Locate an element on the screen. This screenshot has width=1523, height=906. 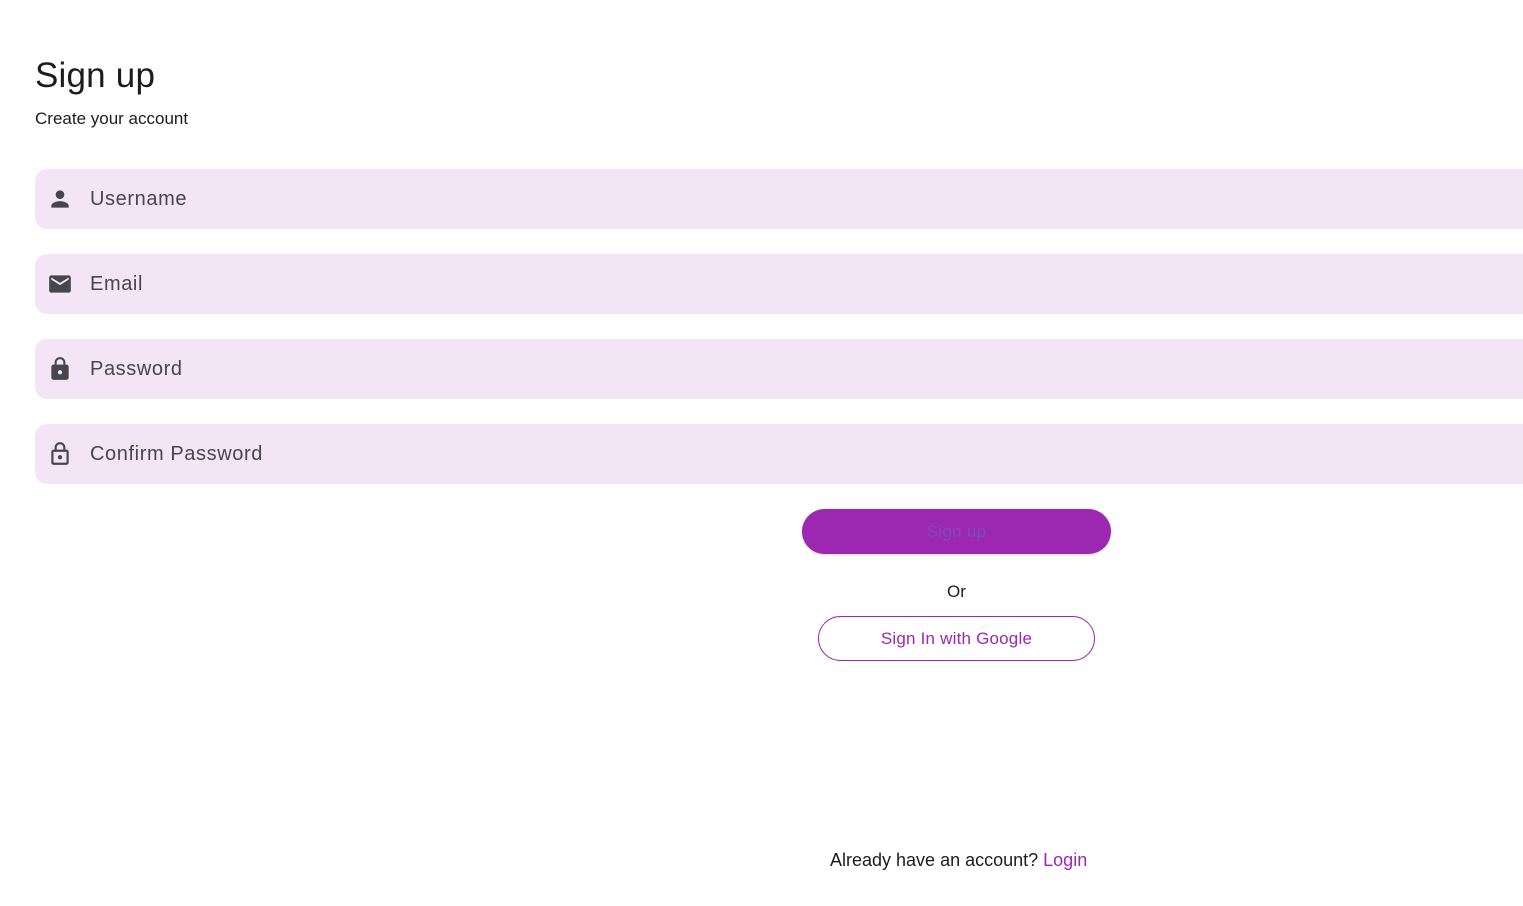
confirm-password-input is located at coordinates (806, 454).